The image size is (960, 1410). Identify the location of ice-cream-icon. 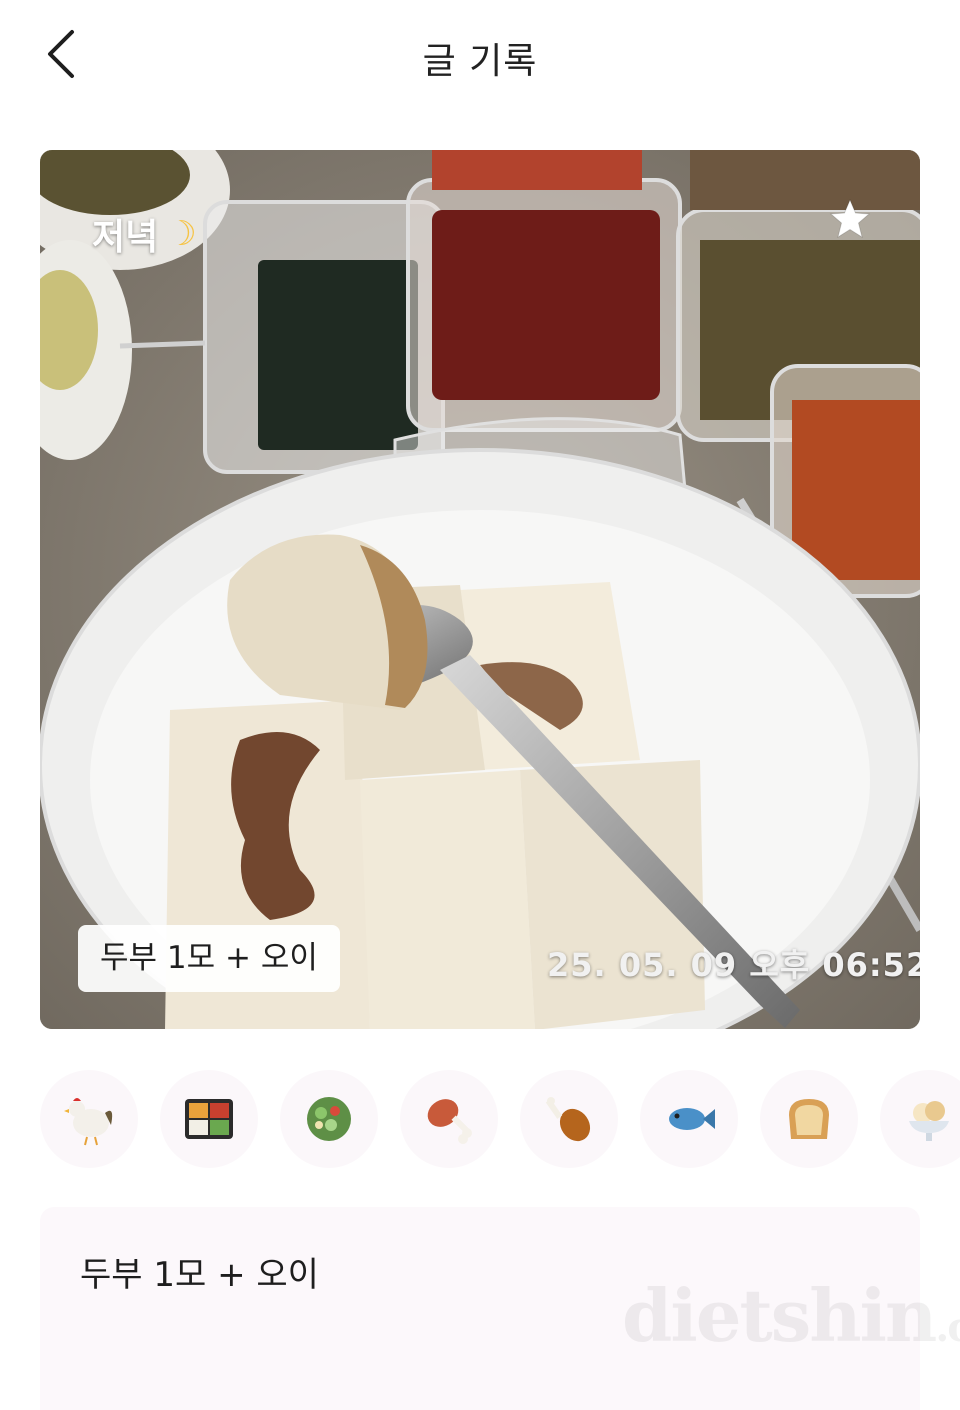
(920, 1119).